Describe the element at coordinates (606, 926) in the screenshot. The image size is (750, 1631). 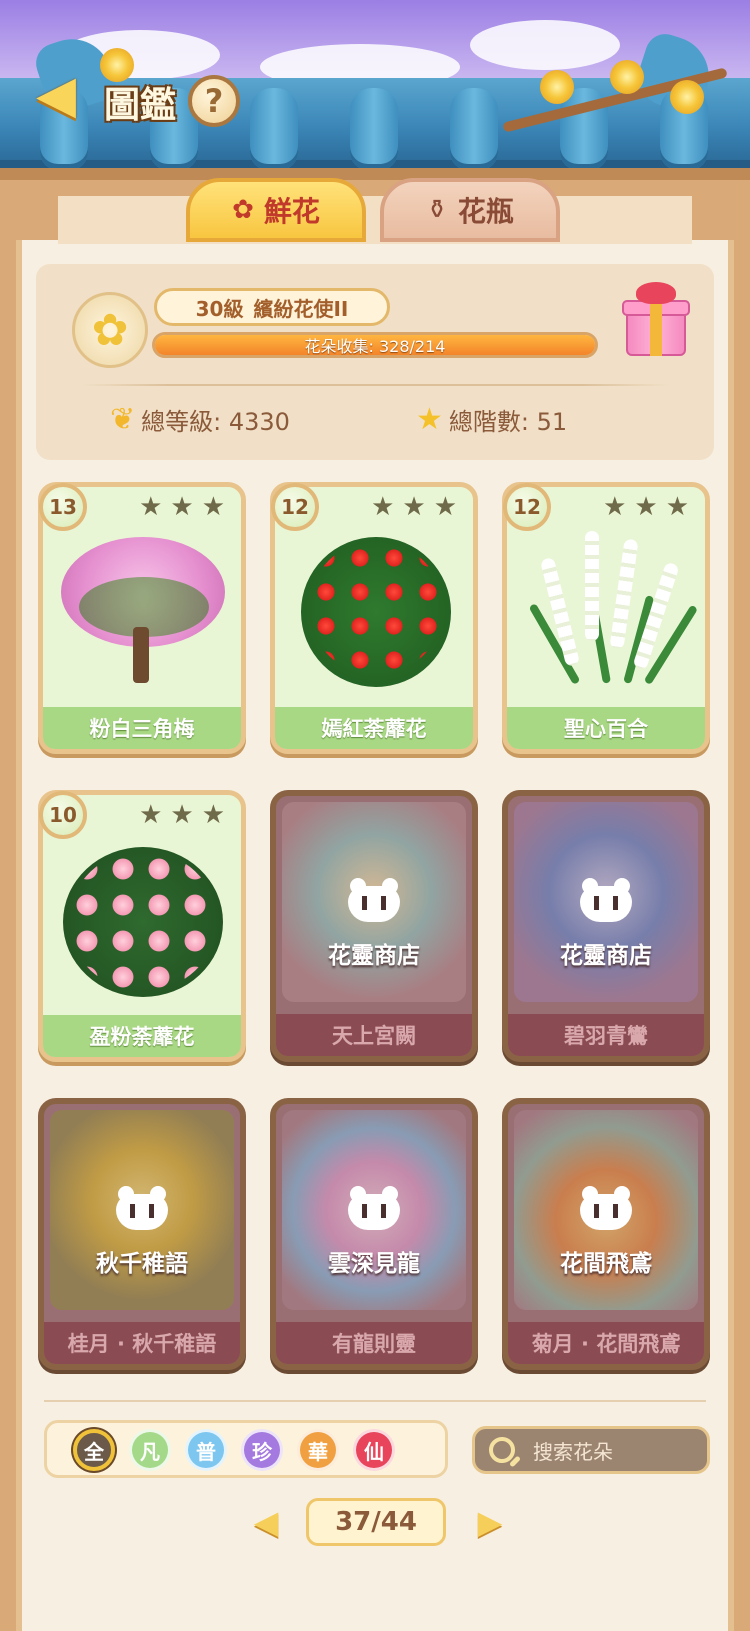
I see `flower-card-locked: 花靈商店 碧羽青鸞` at that location.